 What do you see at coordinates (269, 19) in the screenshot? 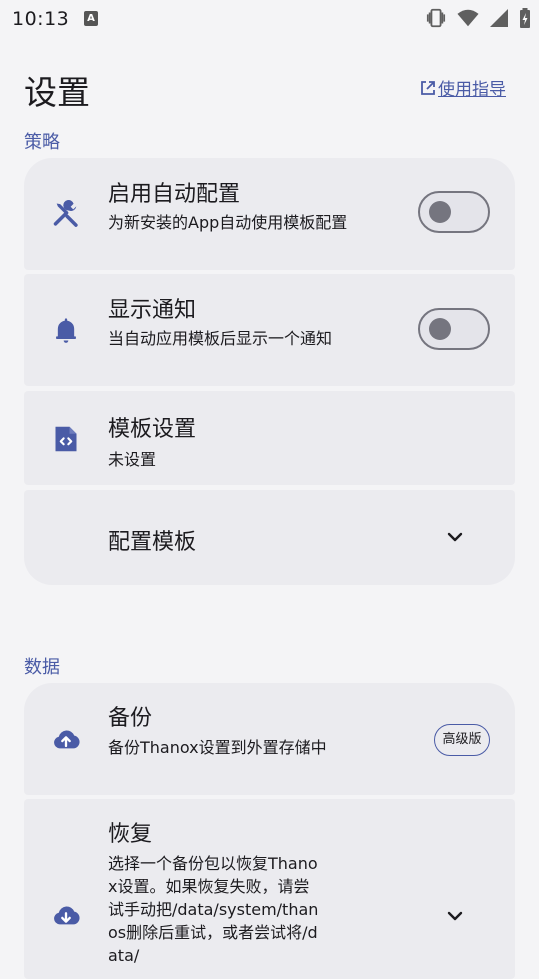
I see `status-bar: 10:13 A` at bounding box center [269, 19].